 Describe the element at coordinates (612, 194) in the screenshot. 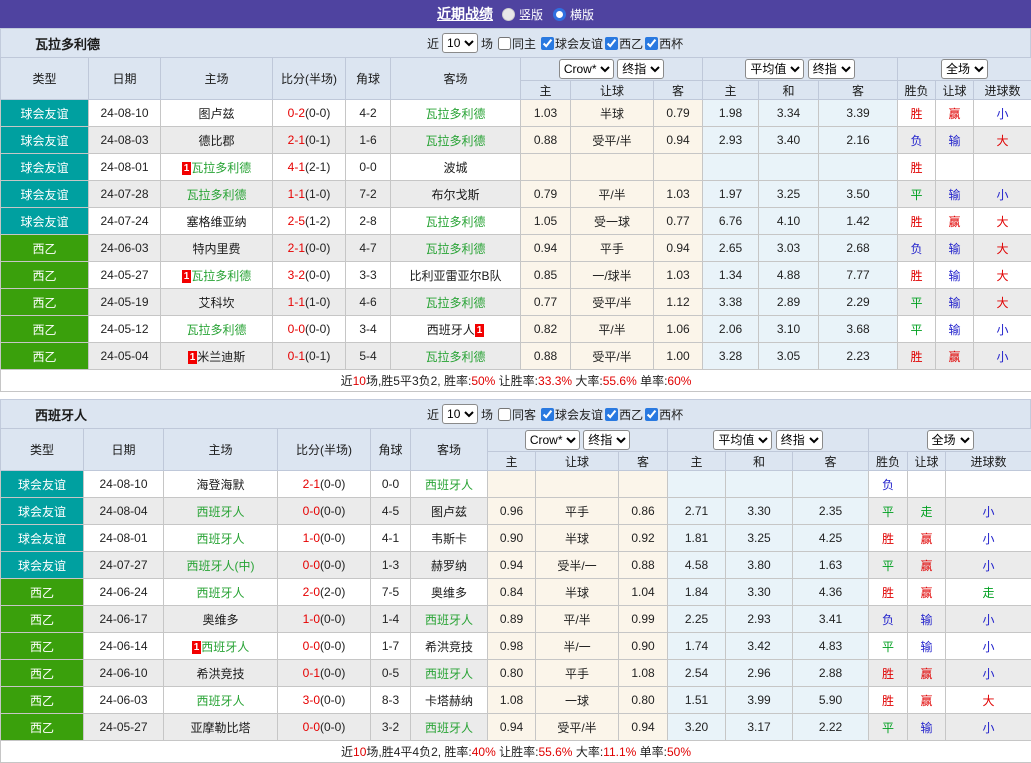

I see `odds-handicap-cell: 平/半` at that location.